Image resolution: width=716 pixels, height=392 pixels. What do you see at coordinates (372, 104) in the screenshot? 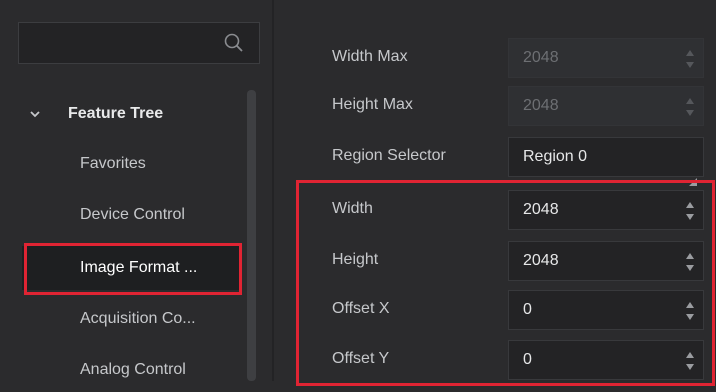
I see `property-label: Height Max` at bounding box center [372, 104].